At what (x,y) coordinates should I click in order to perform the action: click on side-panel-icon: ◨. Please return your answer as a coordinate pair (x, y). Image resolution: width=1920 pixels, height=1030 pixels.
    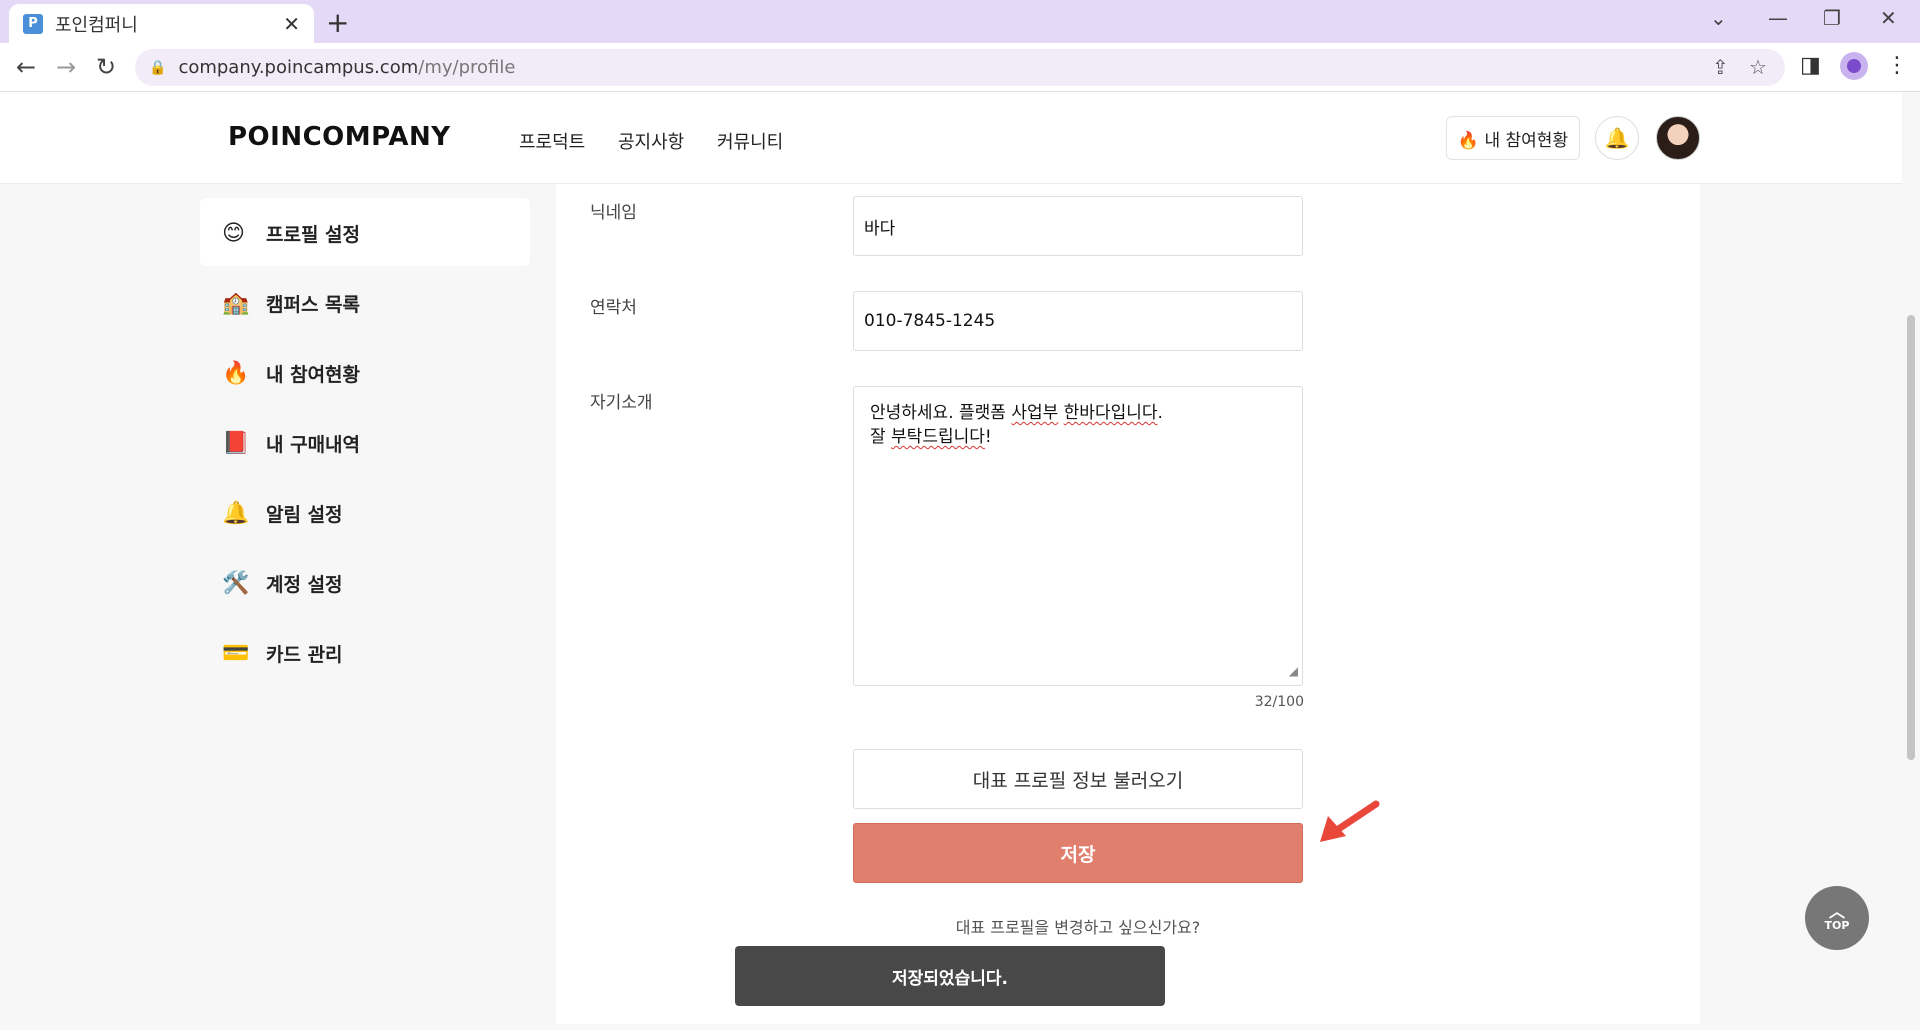
    Looking at the image, I should click on (1810, 65).